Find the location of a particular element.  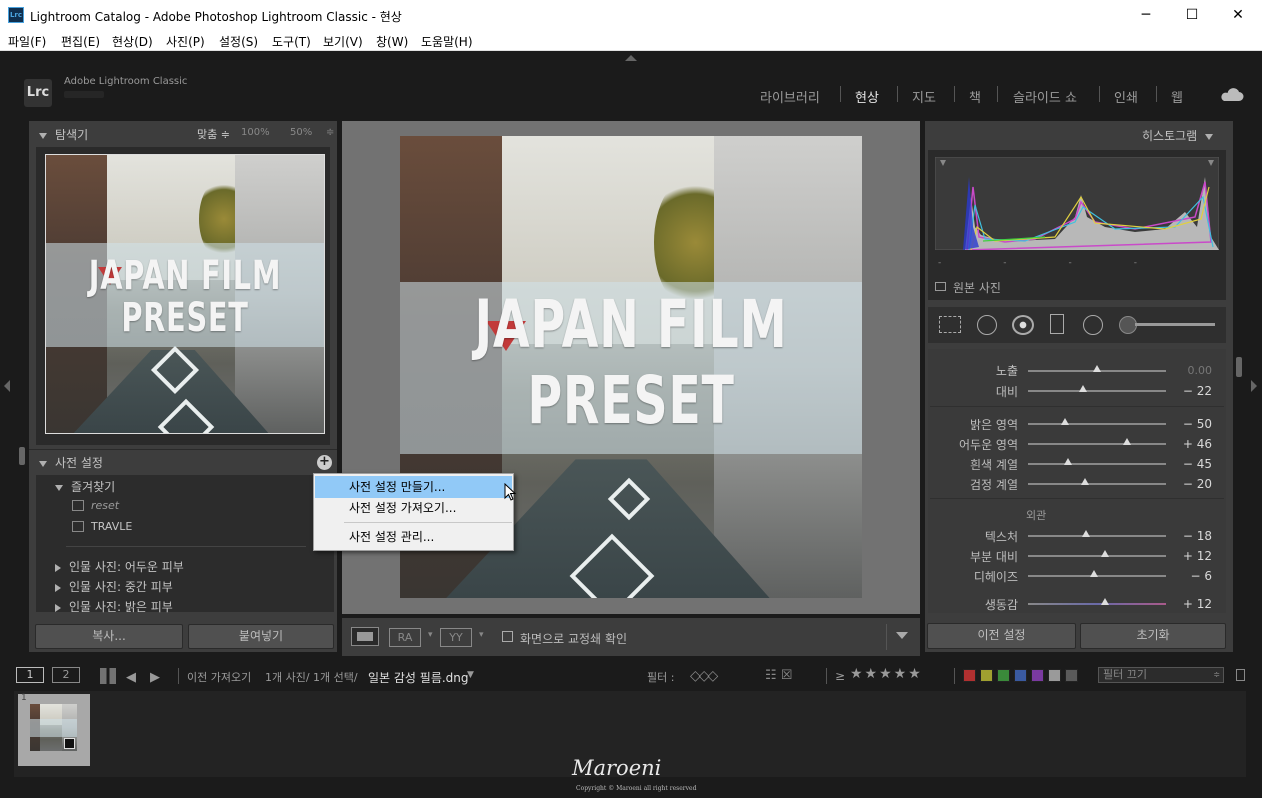

blacks-value: − 20 is located at coordinates (1192, 484).